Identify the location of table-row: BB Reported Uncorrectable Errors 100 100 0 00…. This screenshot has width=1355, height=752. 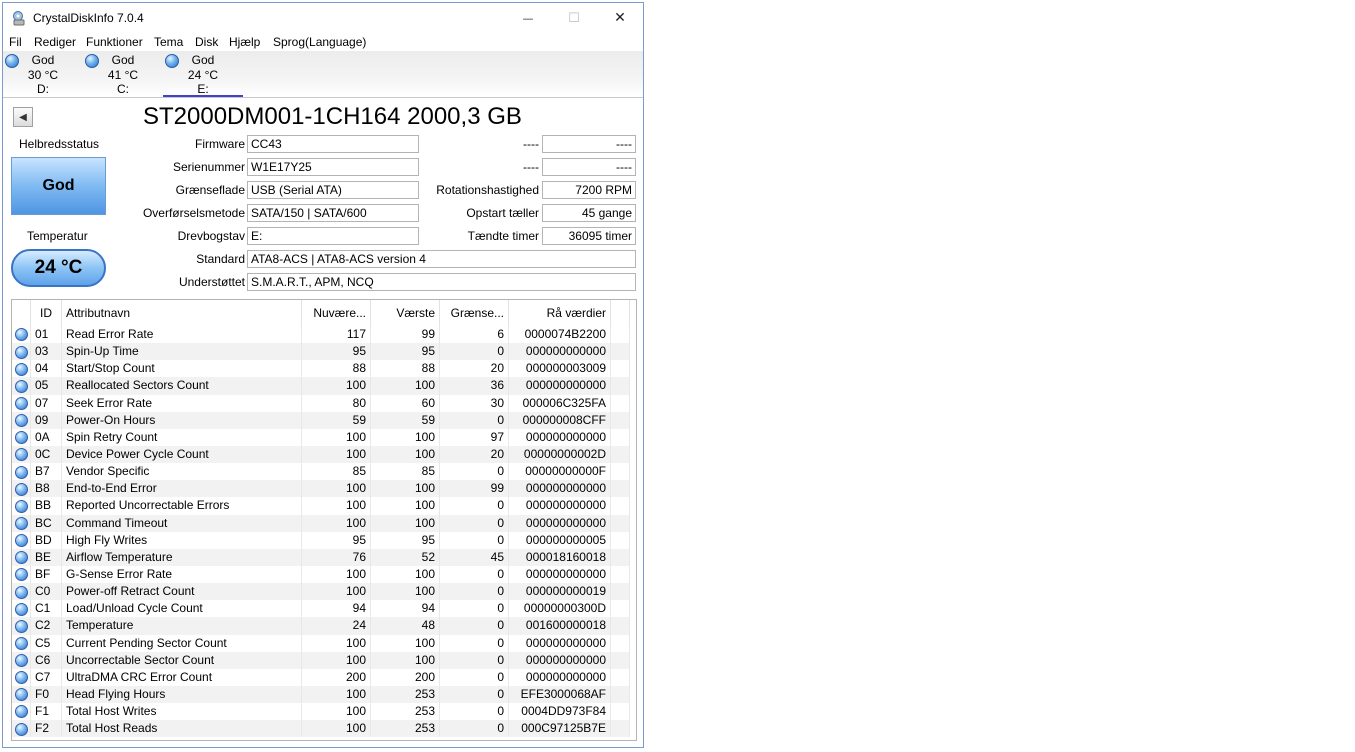
(321, 506).